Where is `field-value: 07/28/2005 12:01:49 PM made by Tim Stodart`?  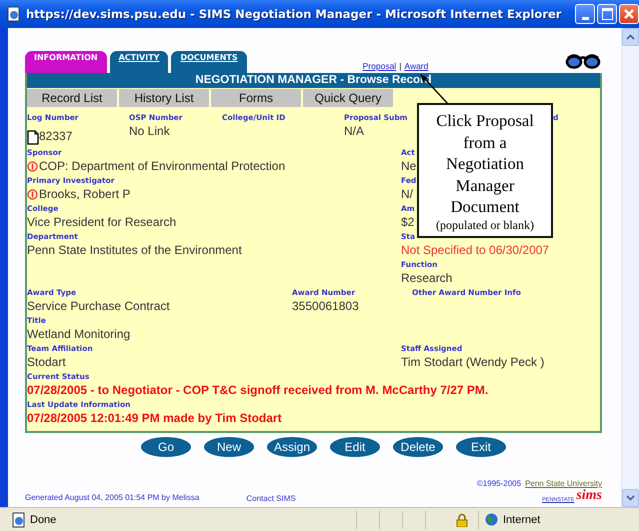
field-value: 07/28/2005 12:01:49 PM made by Tim Stodart is located at coordinates (154, 418).